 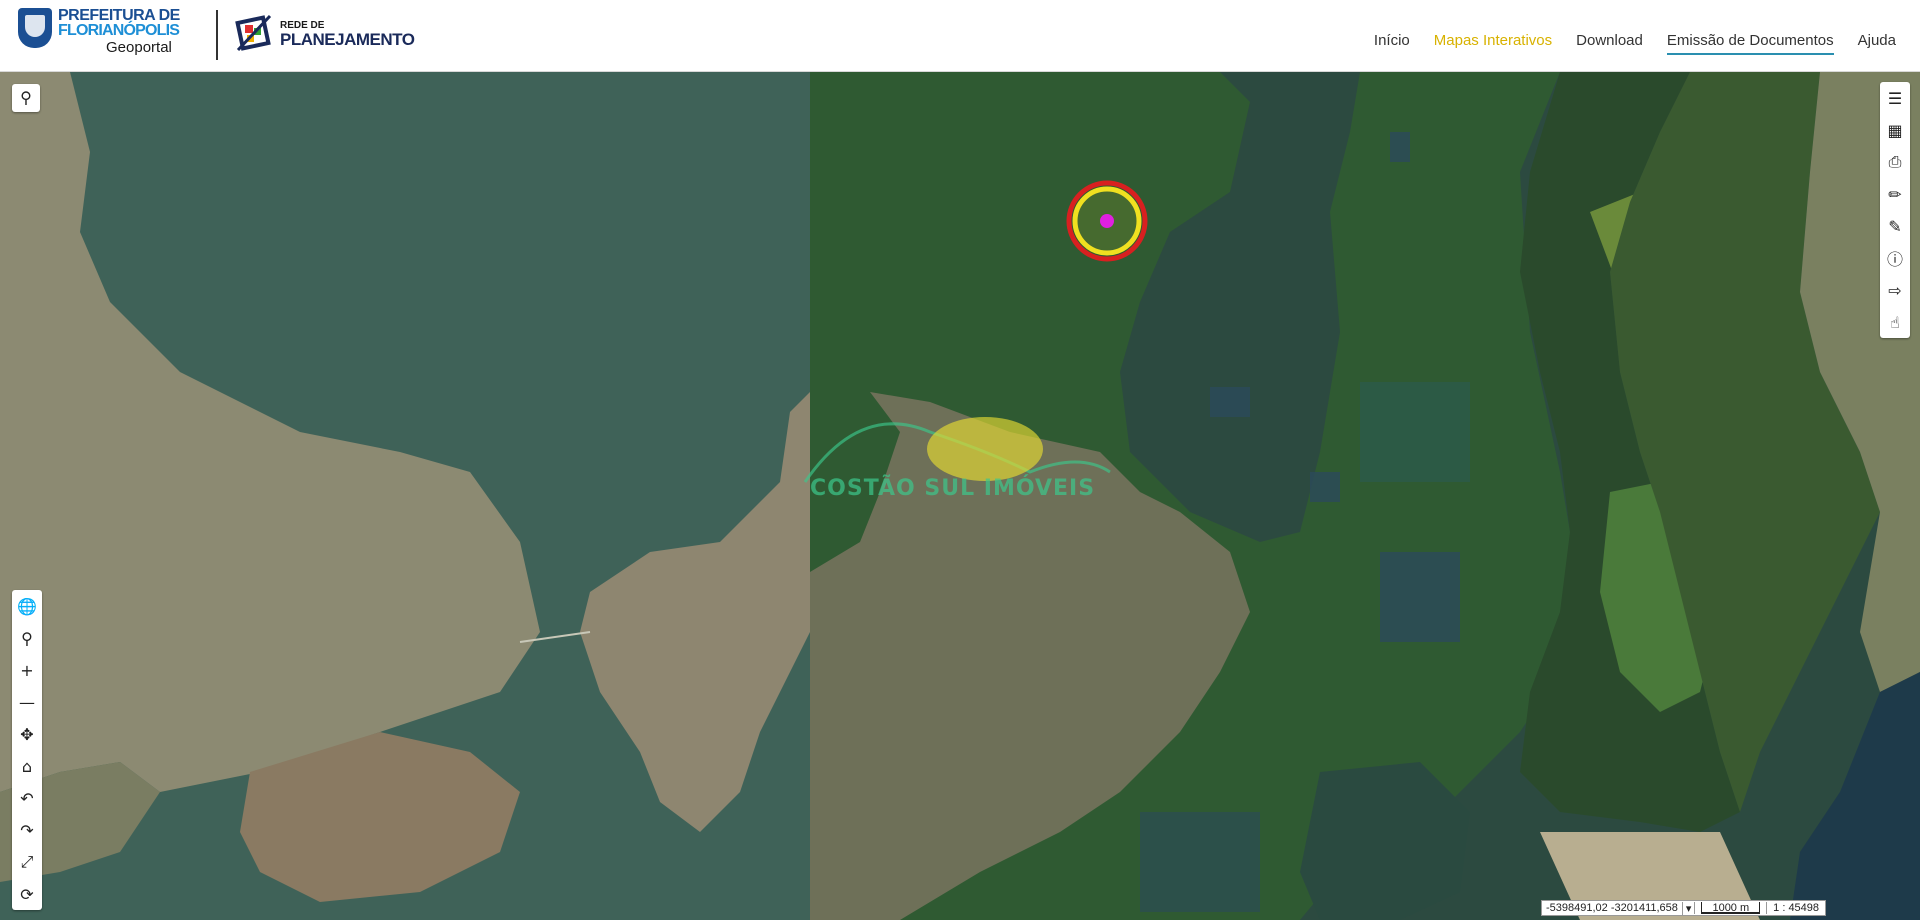 I want to click on home-icon: ⌂, so click(x=27, y=766).